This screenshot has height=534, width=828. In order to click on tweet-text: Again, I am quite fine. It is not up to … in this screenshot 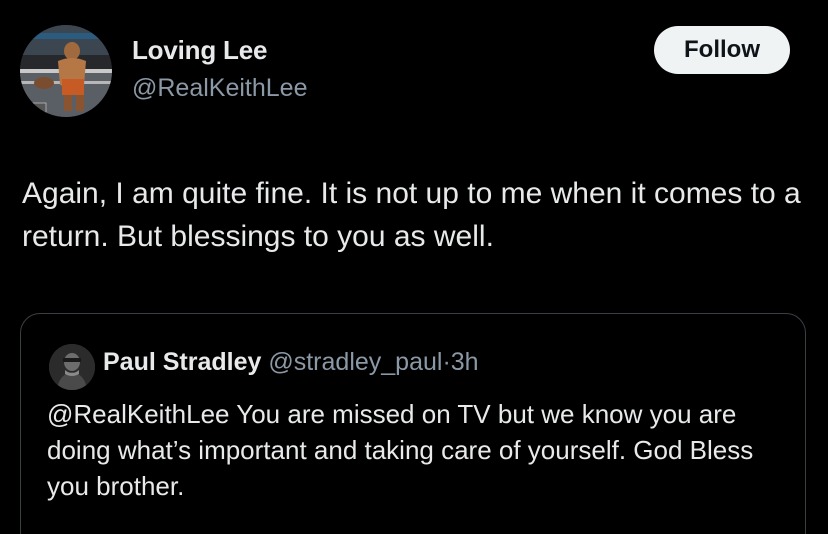, I will do `click(411, 215)`.